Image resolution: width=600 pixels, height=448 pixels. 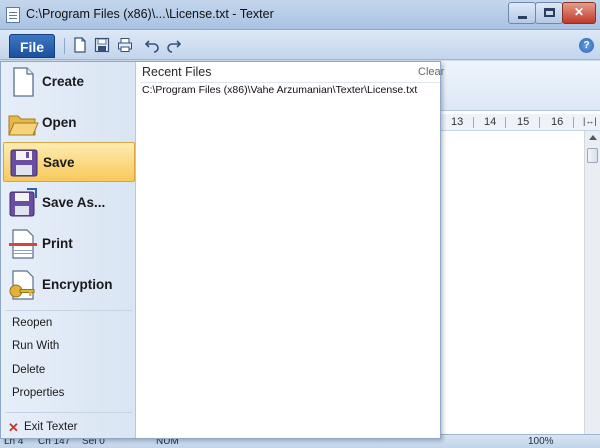 I want to click on menu-item-label: Save, so click(x=59, y=162).